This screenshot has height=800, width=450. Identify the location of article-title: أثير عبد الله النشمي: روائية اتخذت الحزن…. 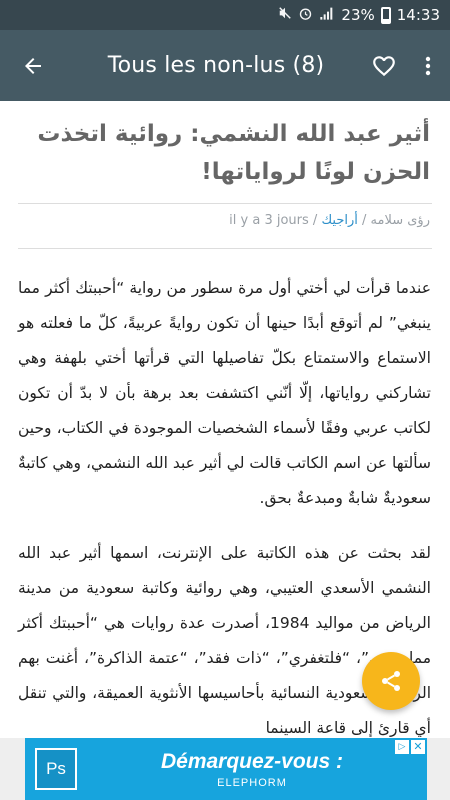
(233, 153).